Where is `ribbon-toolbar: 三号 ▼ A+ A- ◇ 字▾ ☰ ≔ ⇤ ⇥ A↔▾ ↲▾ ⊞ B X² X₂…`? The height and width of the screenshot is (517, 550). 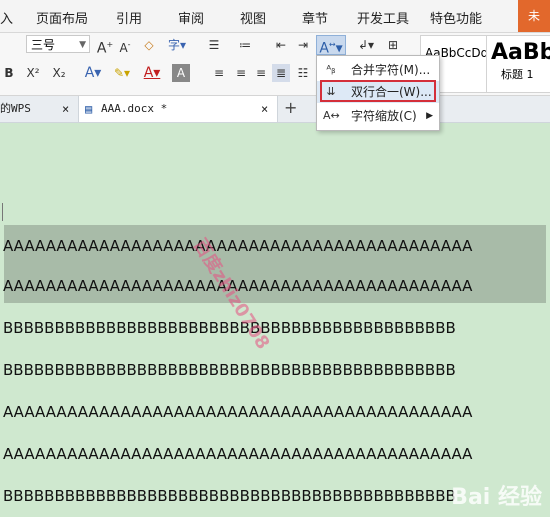
ribbon-toolbar: 三号 ▼ A+ A- ◇ 字▾ ☰ ≔ ⇤ ⇥ A↔▾ ↲▾ ⊞ B X² X₂… is located at coordinates (275, 64).